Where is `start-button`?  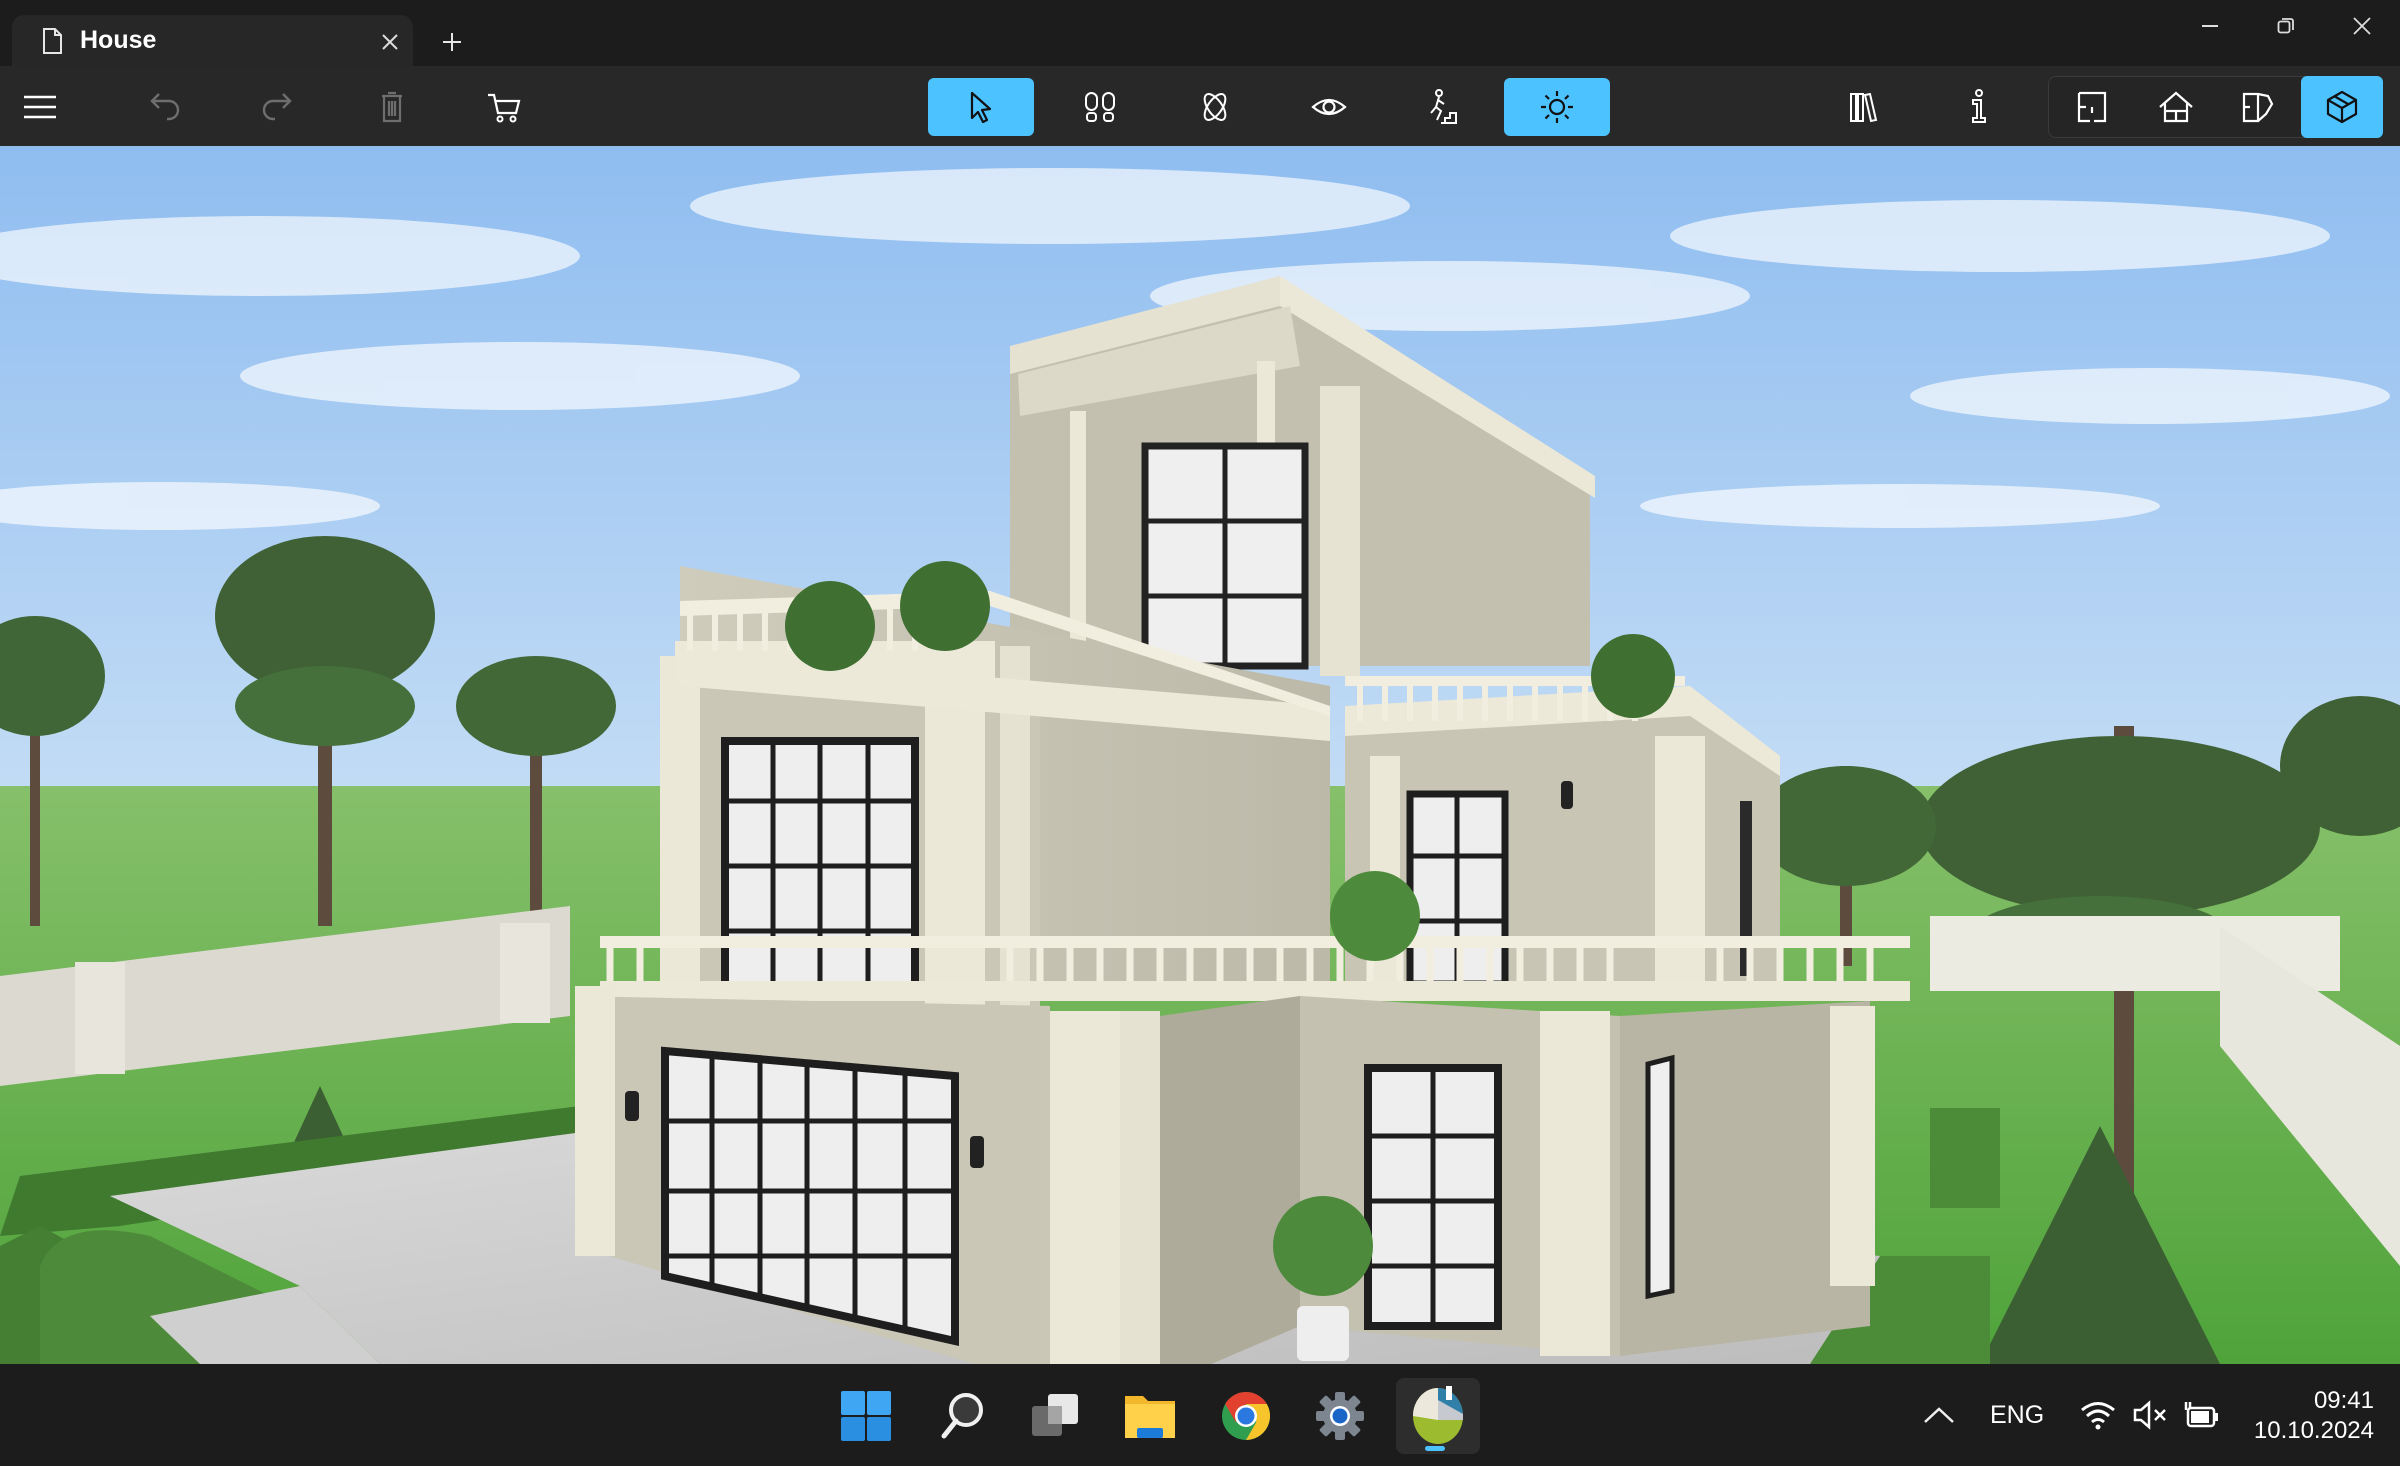 start-button is located at coordinates (866, 1416).